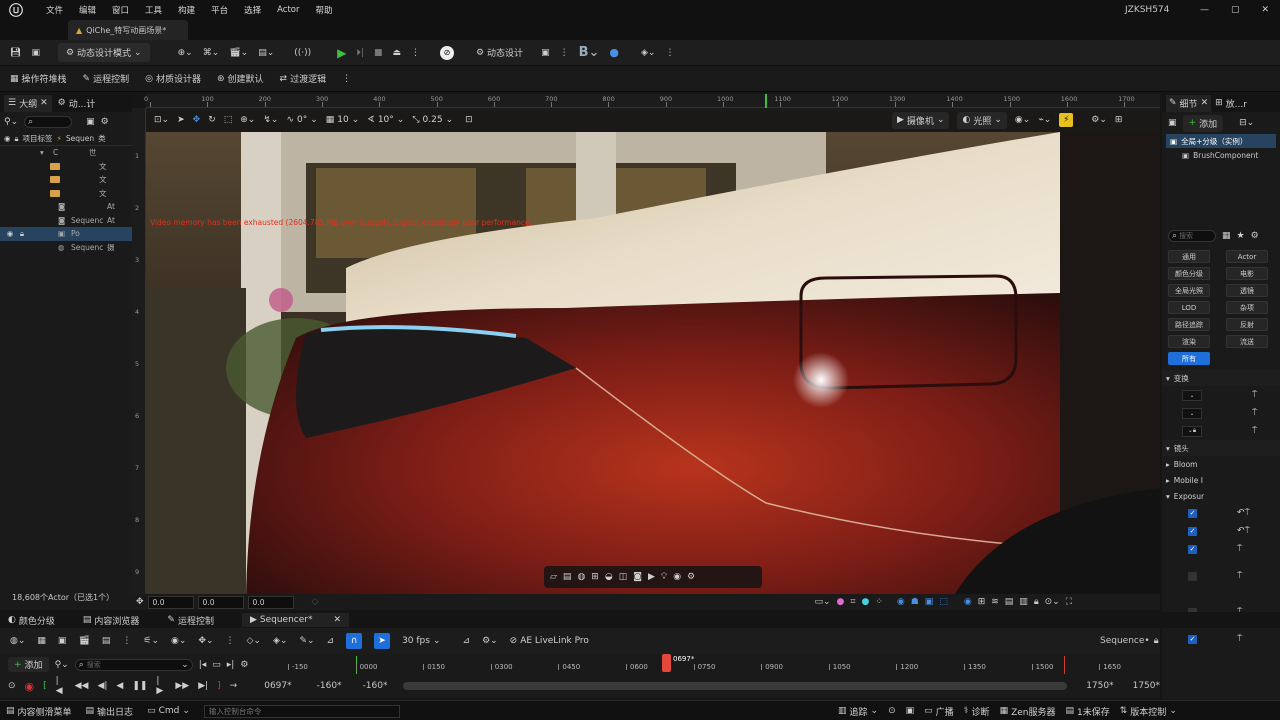 This screenshot has width=1280, height=720. What do you see at coordinates (62, 641) in the screenshot?
I see `find-icon: ▣` at bounding box center [62, 641].